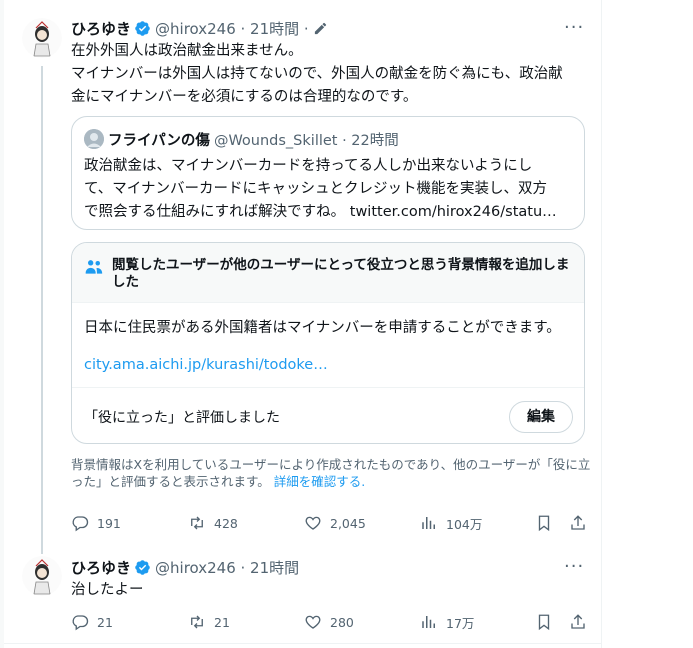 The image size is (693, 648). Describe the element at coordinates (232, 28) in the screenshot. I see `author-meta: @hirox246 · 21時間 ·` at that location.